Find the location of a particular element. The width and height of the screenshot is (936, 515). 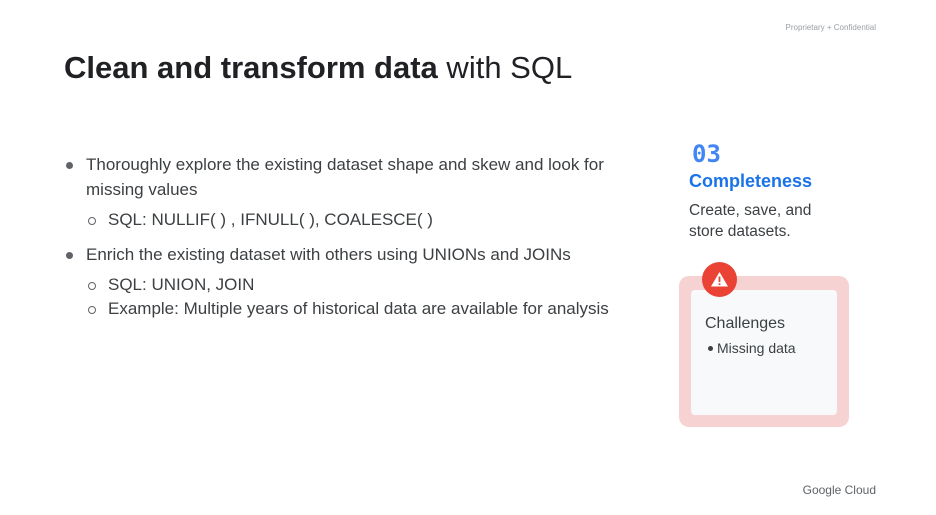

sub-bullet-text: SQL: UNION, JOIN is located at coordinates (181, 284).